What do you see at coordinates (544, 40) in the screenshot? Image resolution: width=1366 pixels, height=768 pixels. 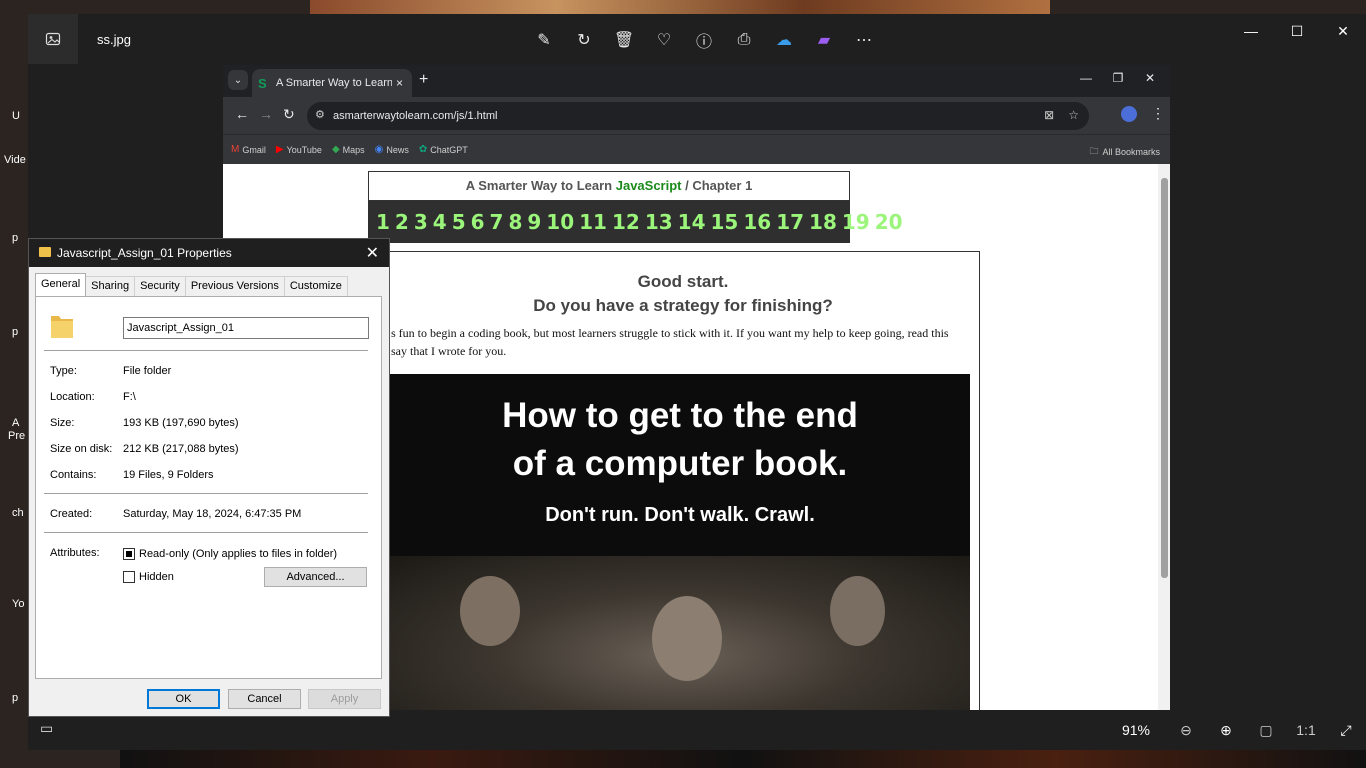 I see `edit-icon: ✎` at bounding box center [544, 40].